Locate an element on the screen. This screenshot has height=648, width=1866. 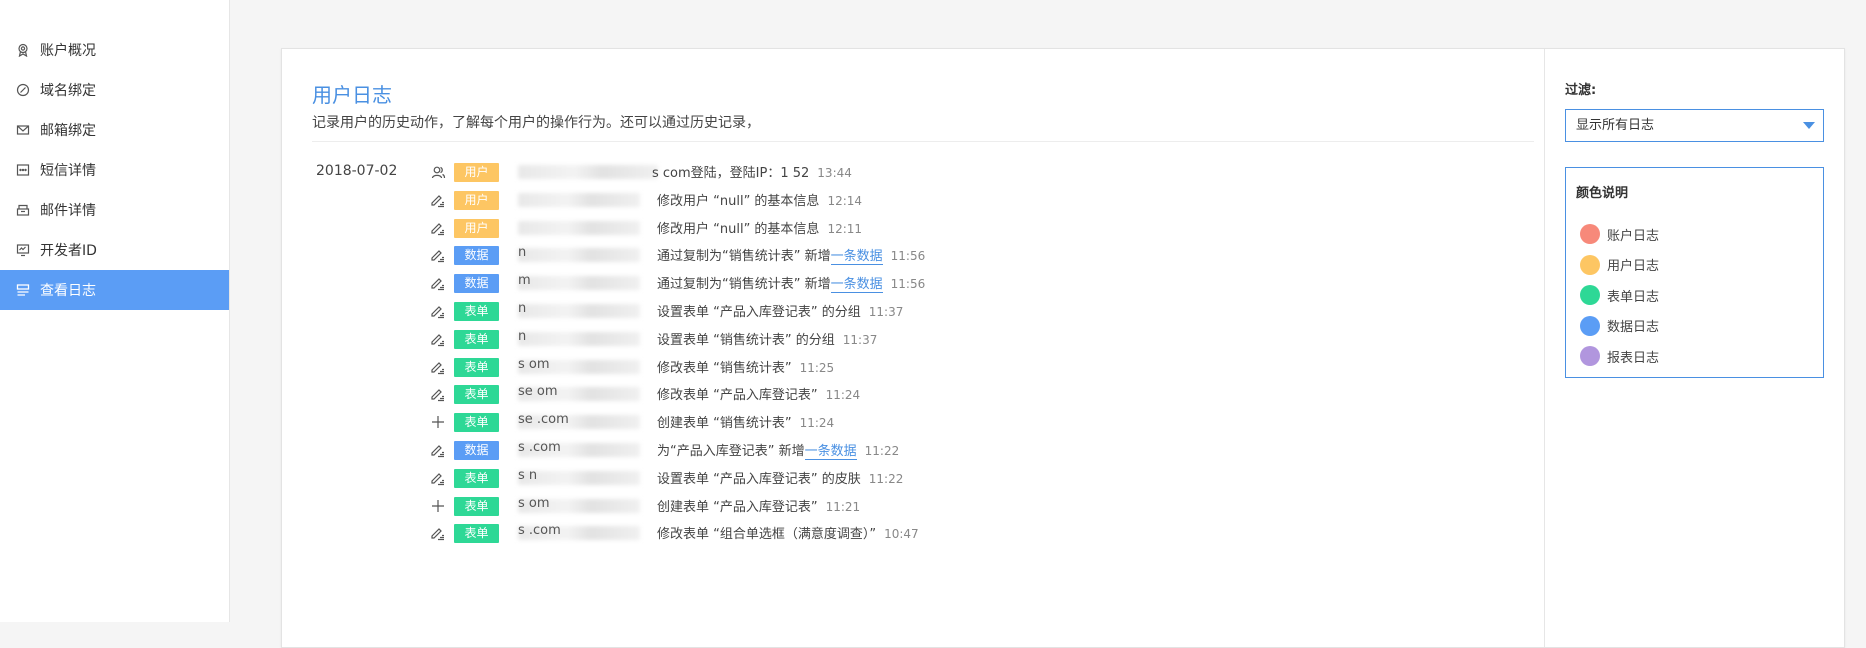
legend-label: 报表日志 is located at coordinates (1633, 358).